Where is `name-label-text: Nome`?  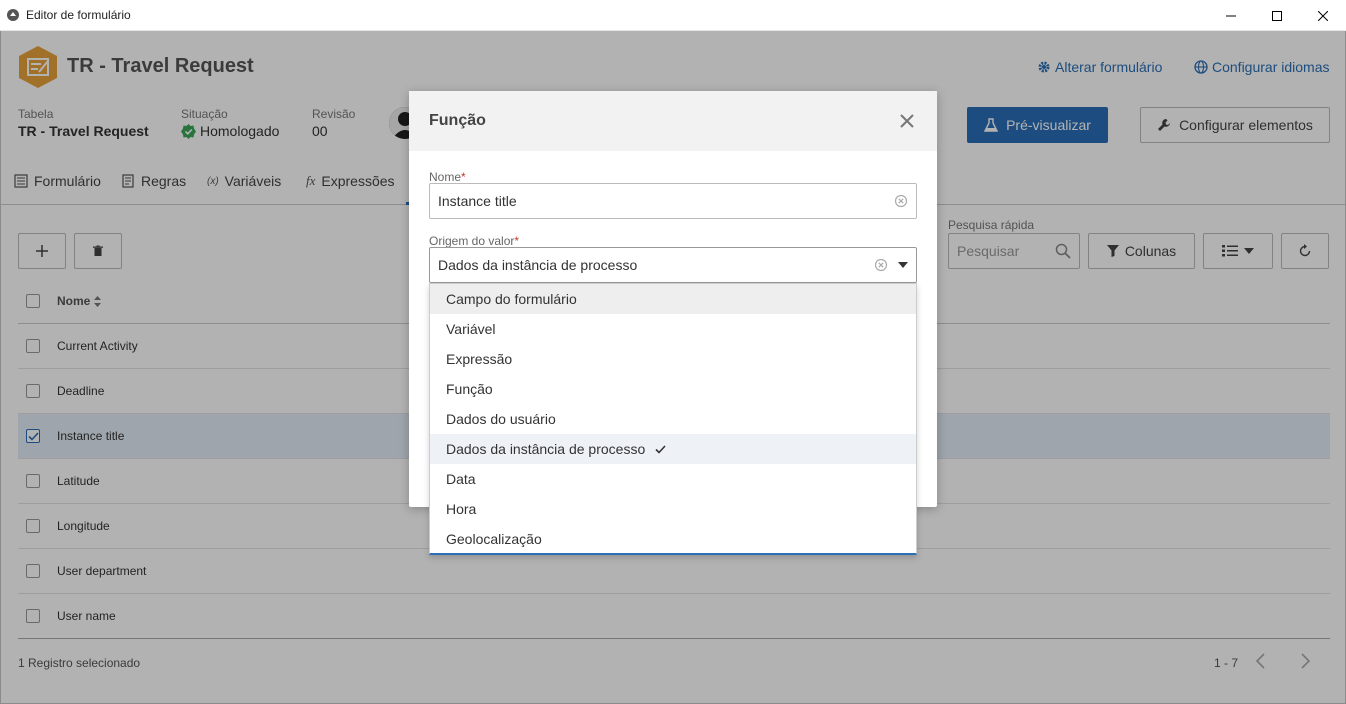 name-label-text: Nome is located at coordinates (445, 177).